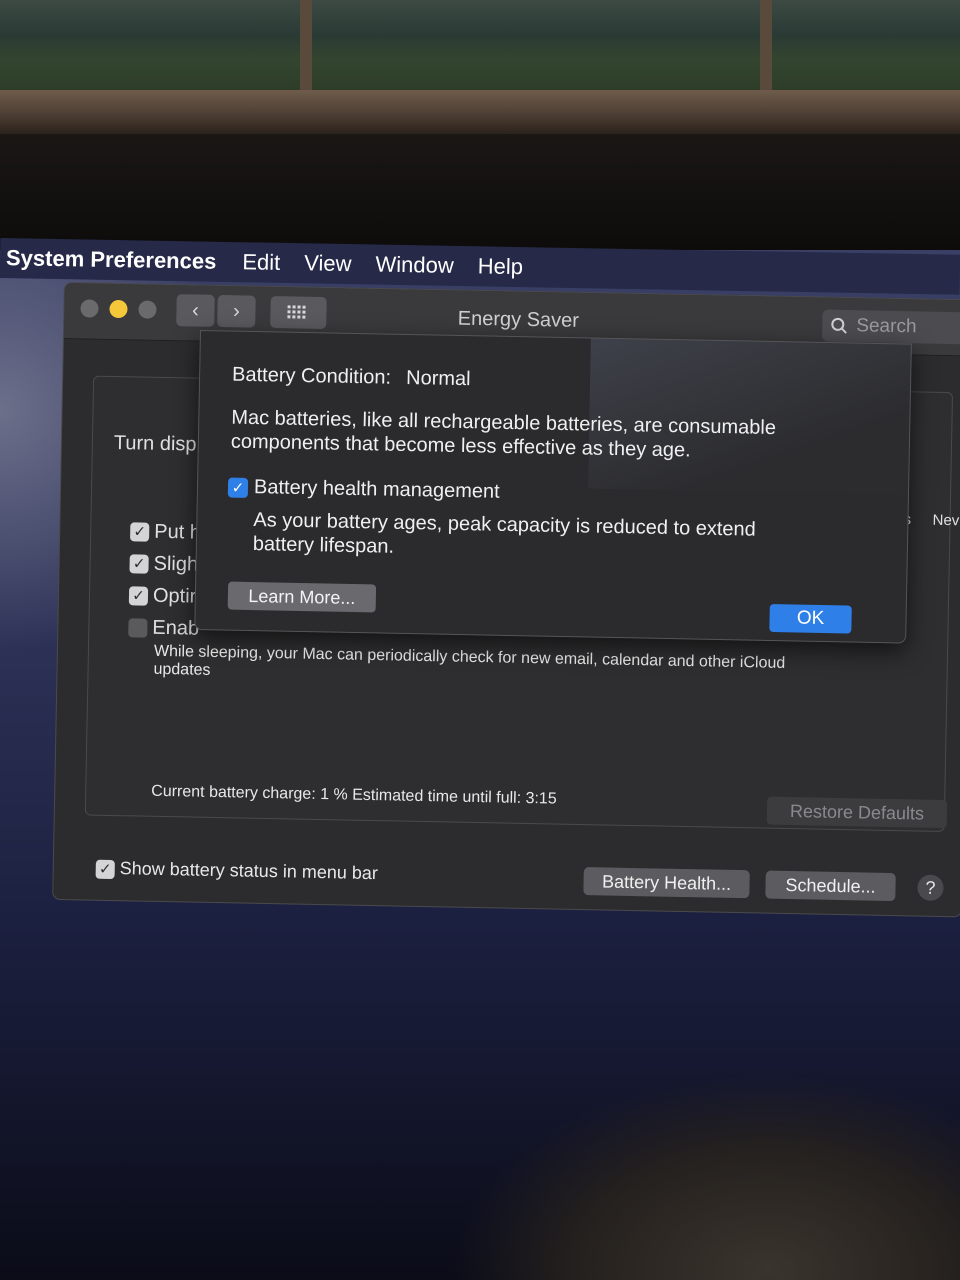 This screenshot has width=960, height=1280. What do you see at coordinates (111, 260) in the screenshot?
I see `menu-app-name: System Preferences` at bounding box center [111, 260].